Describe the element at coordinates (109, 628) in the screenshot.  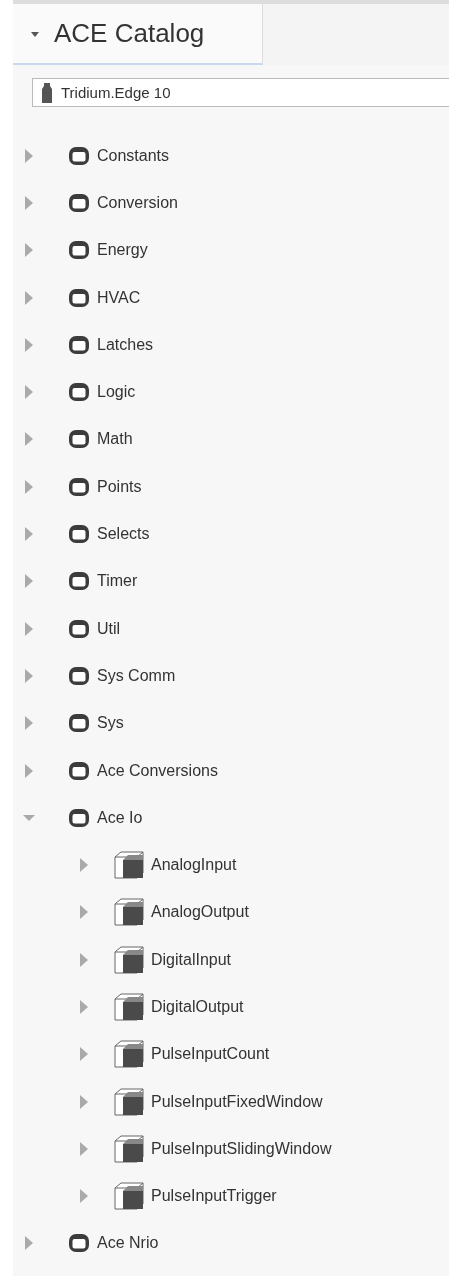
I see `tree-item: Util` at that location.